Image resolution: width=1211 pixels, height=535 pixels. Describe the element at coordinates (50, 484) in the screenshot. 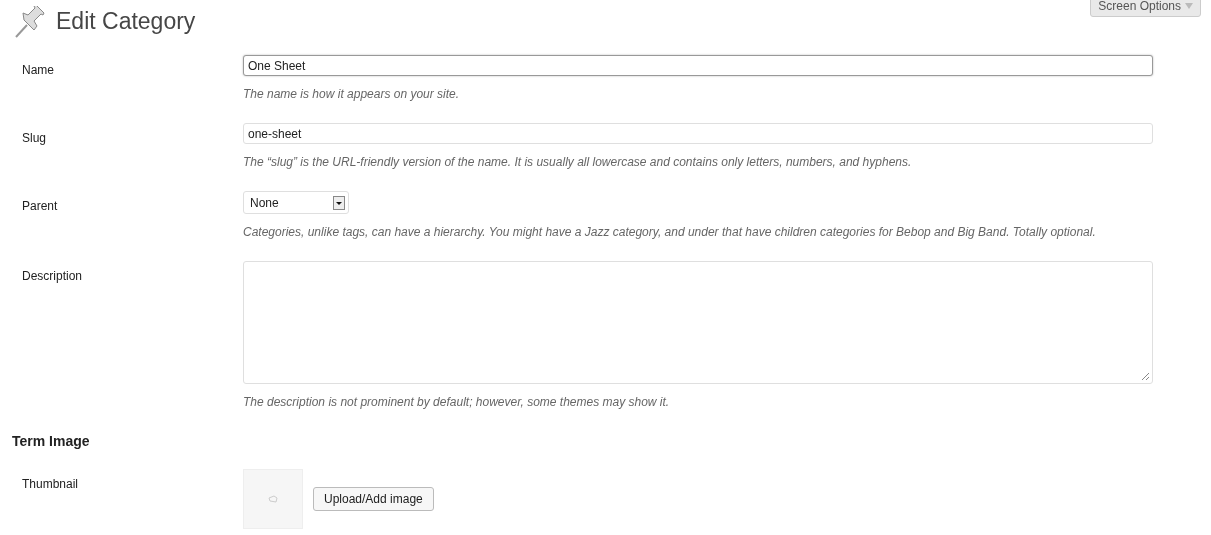

I see `field-label: Thumbnail` at that location.